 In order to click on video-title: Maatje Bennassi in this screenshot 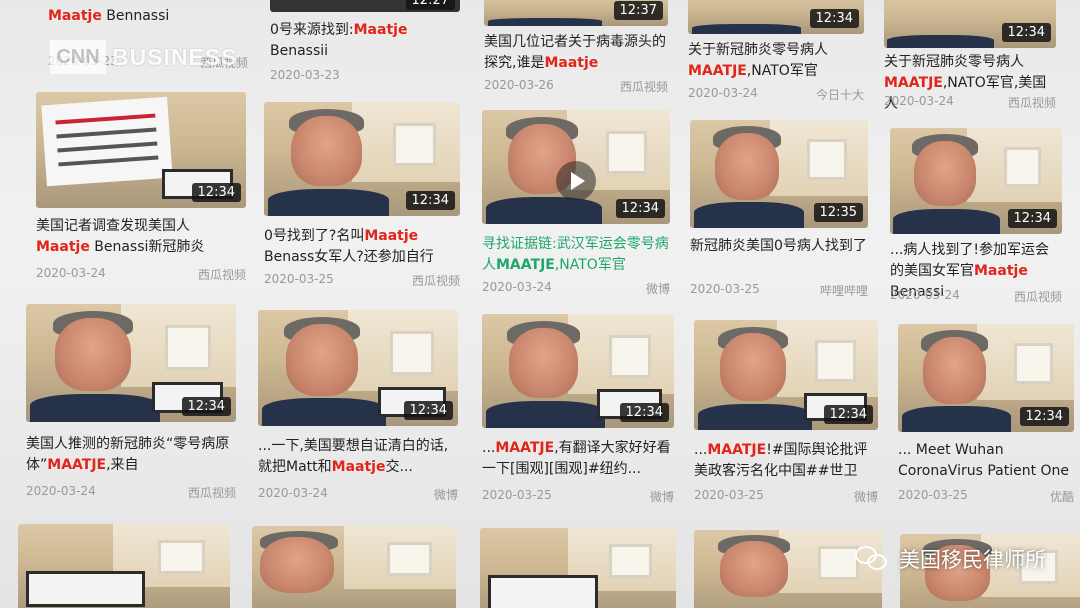, I will do `click(148, 16)`.